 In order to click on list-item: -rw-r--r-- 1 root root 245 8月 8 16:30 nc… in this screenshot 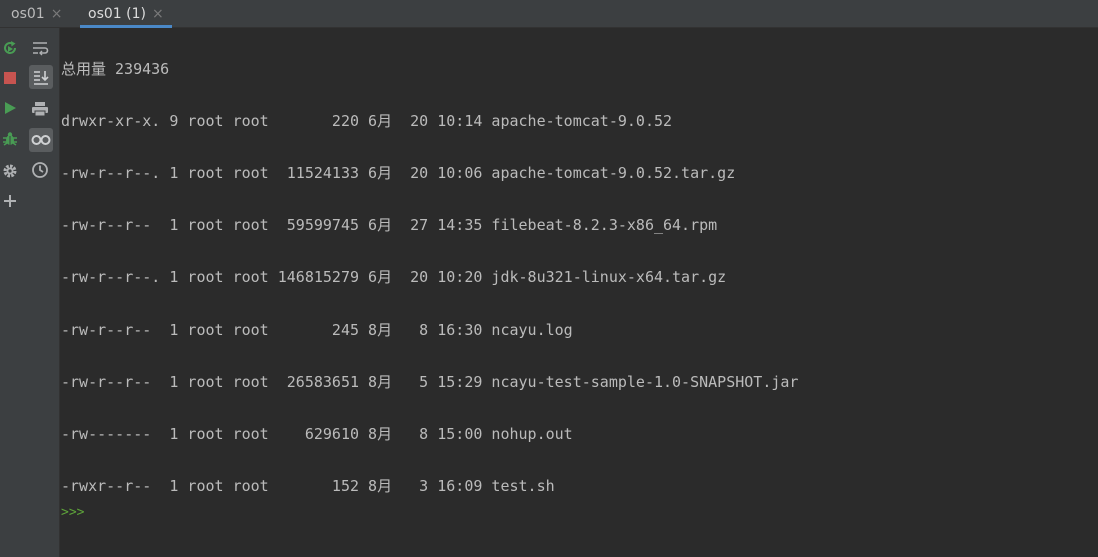, I will do `click(317, 330)`.